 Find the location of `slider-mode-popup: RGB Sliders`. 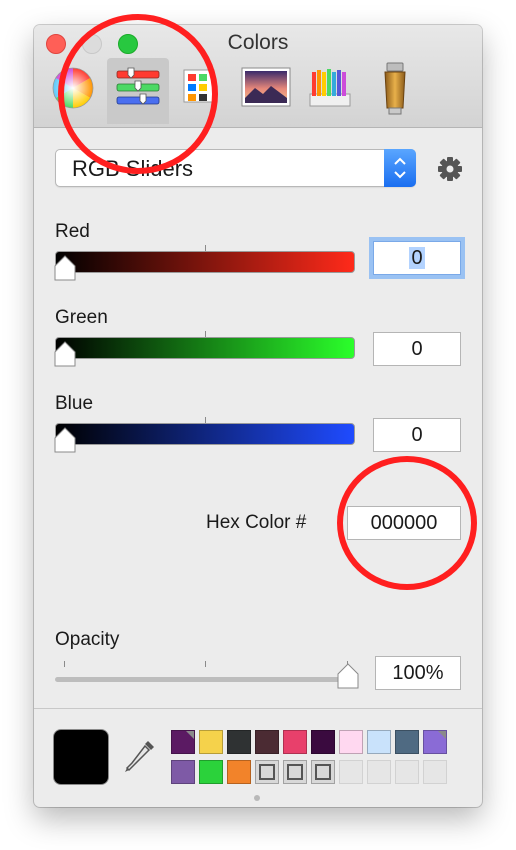

slider-mode-popup: RGB Sliders is located at coordinates (235, 168).